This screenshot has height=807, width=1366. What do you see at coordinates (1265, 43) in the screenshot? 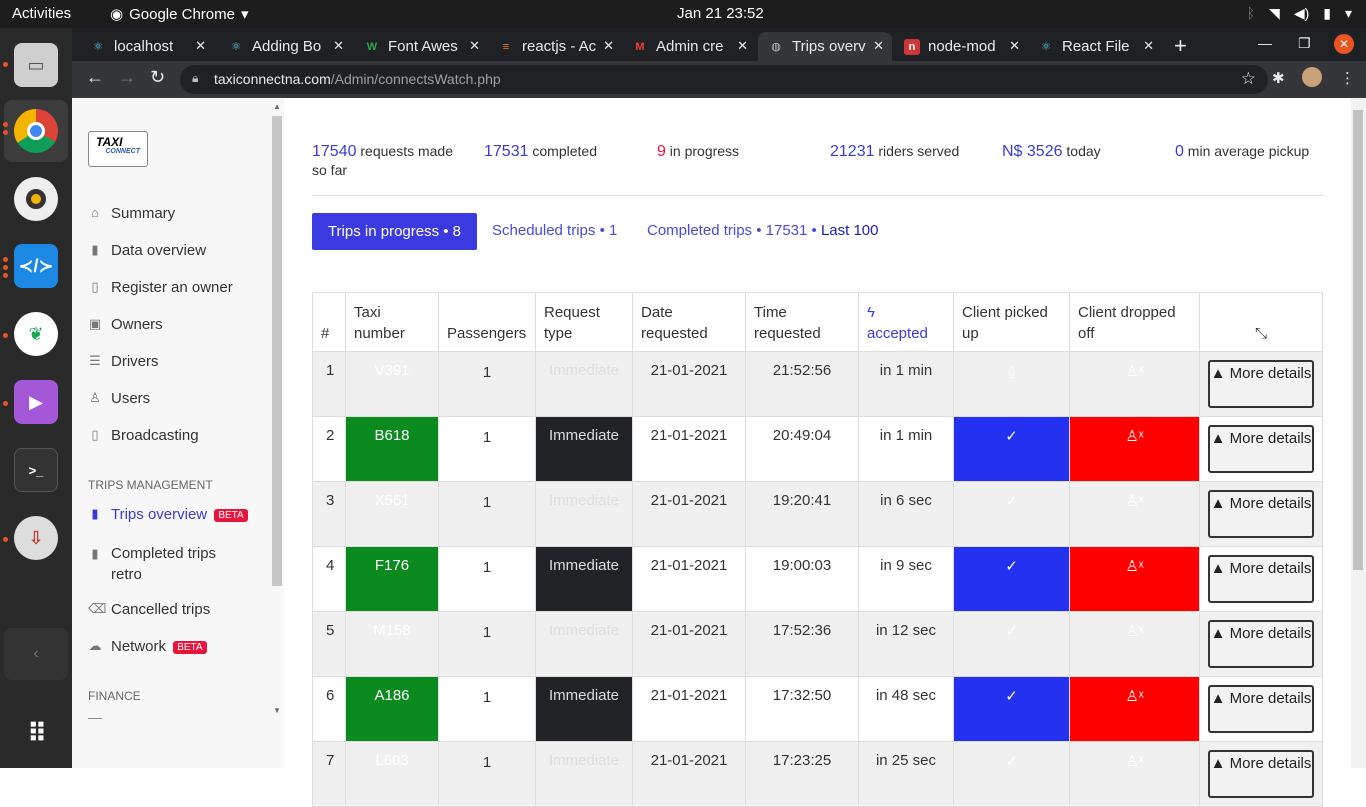
I see `minimize-button: —` at bounding box center [1265, 43].